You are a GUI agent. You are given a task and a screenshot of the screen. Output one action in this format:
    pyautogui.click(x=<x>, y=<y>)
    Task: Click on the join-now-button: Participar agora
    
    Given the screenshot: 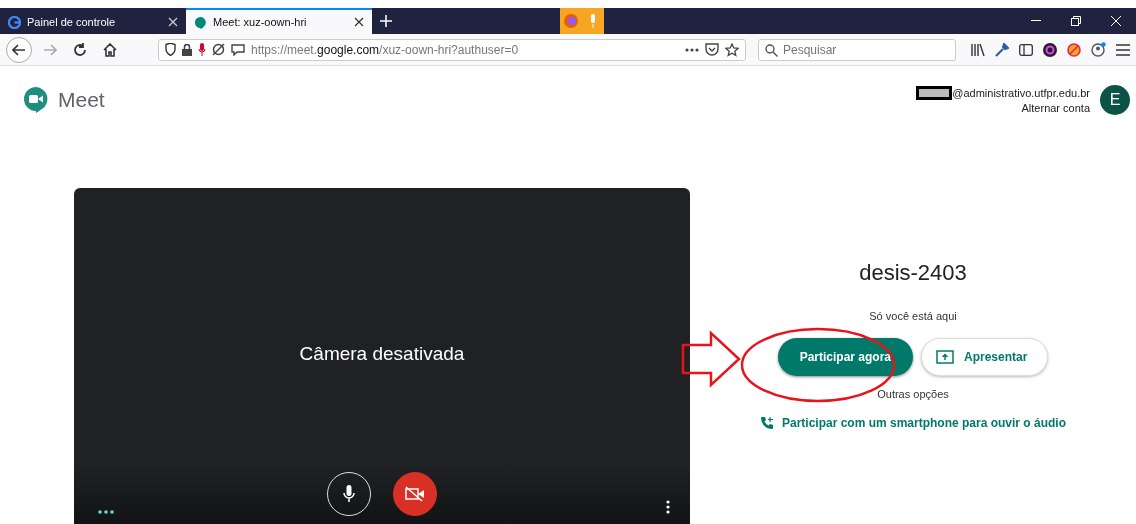 What is the action you would take?
    pyautogui.click(x=845, y=357)
    